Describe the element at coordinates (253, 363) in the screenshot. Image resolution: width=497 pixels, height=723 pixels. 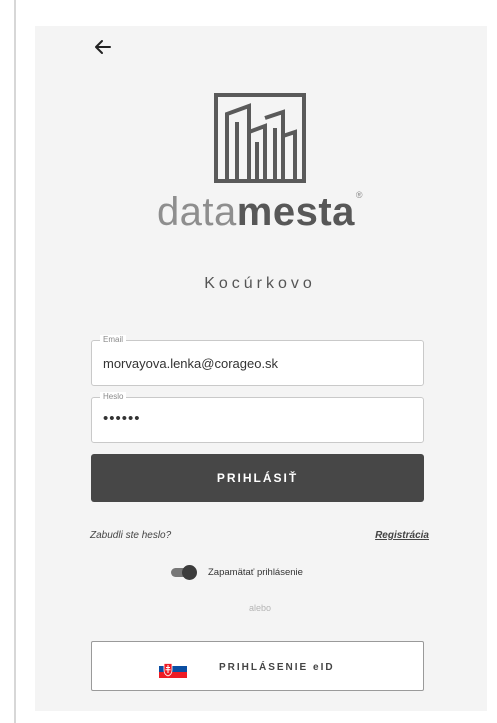
I see `email-input` at that location.